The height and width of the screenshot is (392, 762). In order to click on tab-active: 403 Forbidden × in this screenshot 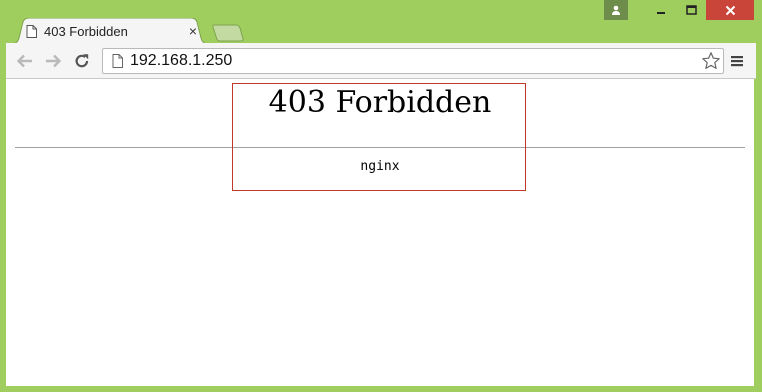, I will do `click(110, 31)`.